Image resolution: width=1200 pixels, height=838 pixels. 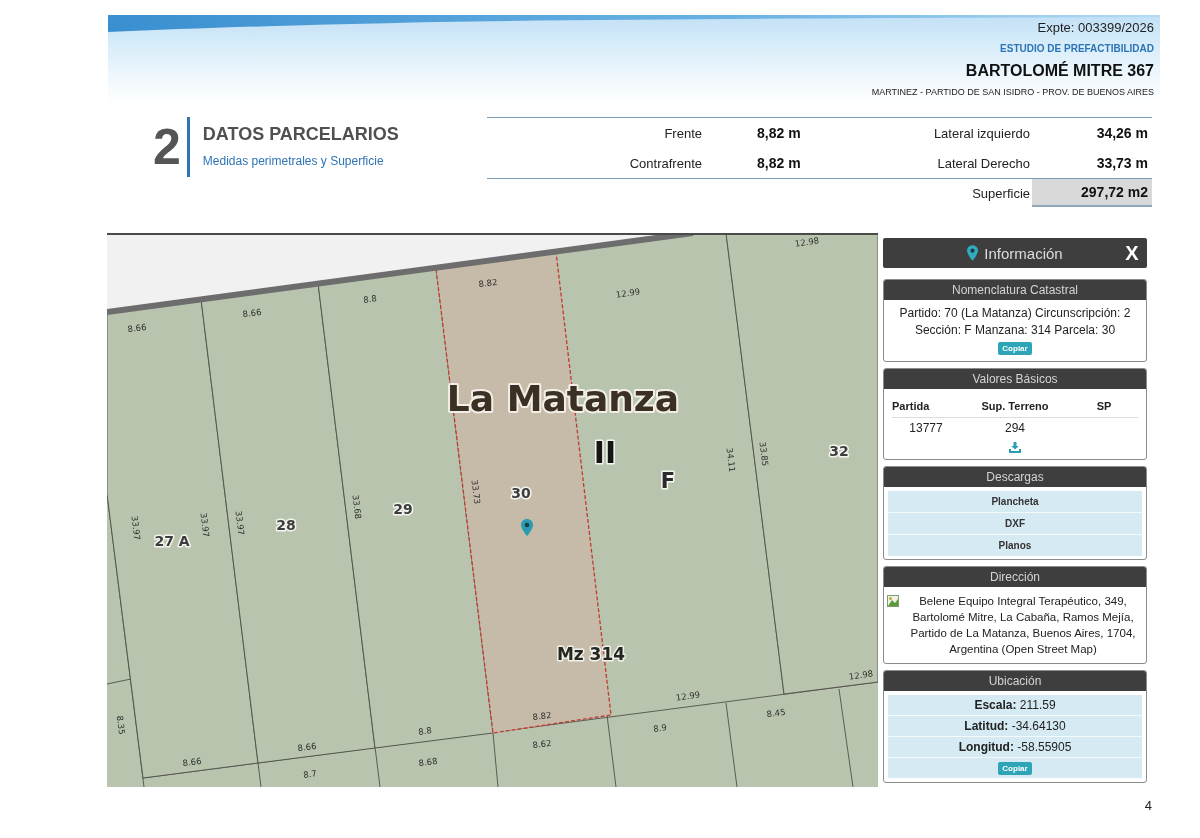 I want to click on study-title: ESTUDIO DE PREFACTIBILIDAD, so click(x=1077, y=49).